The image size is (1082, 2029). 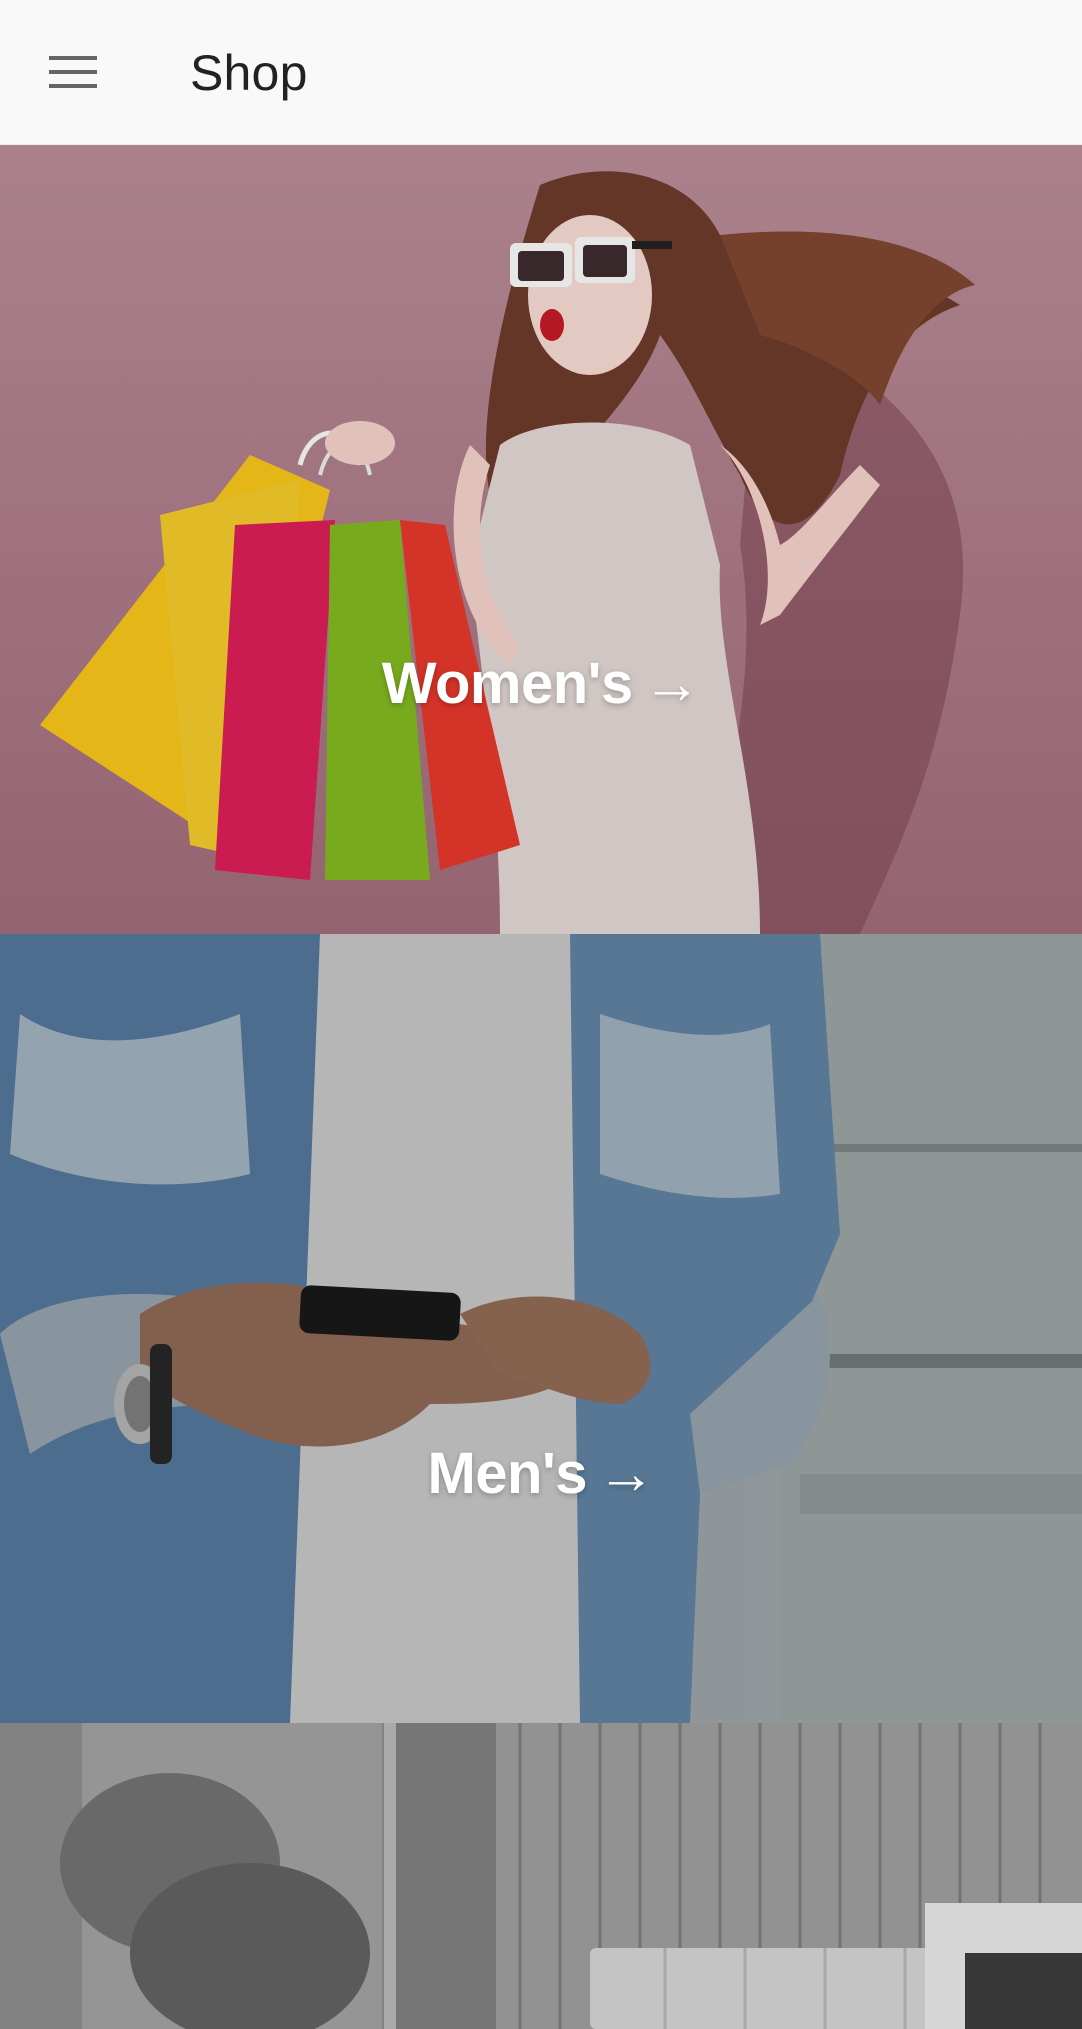 I want to click on womens-category-label: Women's →, so click(x=541, y=683).